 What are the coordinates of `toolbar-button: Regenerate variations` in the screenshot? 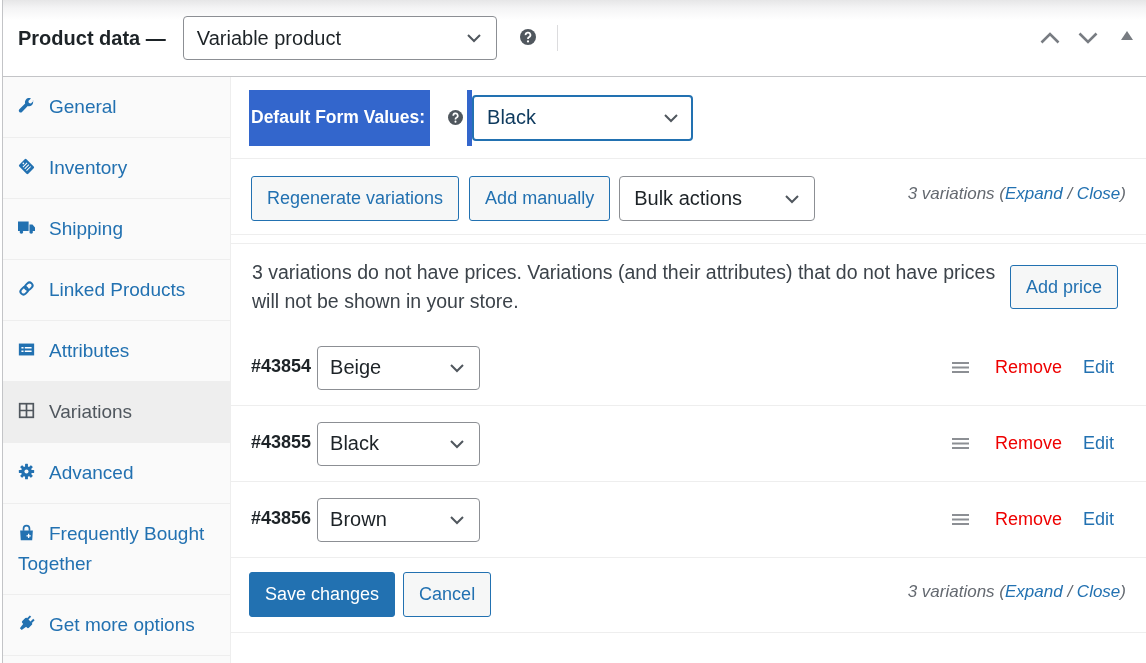 It's located at (355, 198).